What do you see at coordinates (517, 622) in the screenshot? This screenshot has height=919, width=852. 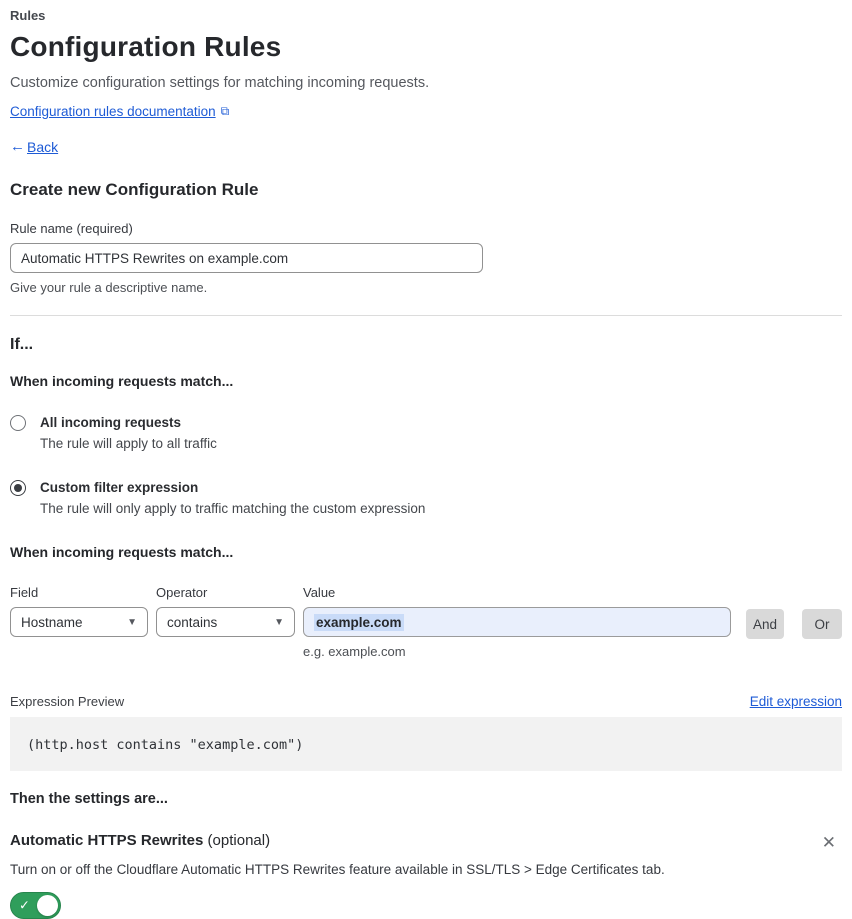 I see `value-input: example.com` at bounding box center [517, 622].